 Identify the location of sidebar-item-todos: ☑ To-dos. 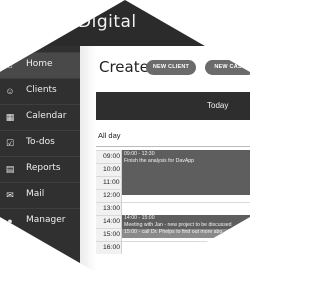
(40, 143).